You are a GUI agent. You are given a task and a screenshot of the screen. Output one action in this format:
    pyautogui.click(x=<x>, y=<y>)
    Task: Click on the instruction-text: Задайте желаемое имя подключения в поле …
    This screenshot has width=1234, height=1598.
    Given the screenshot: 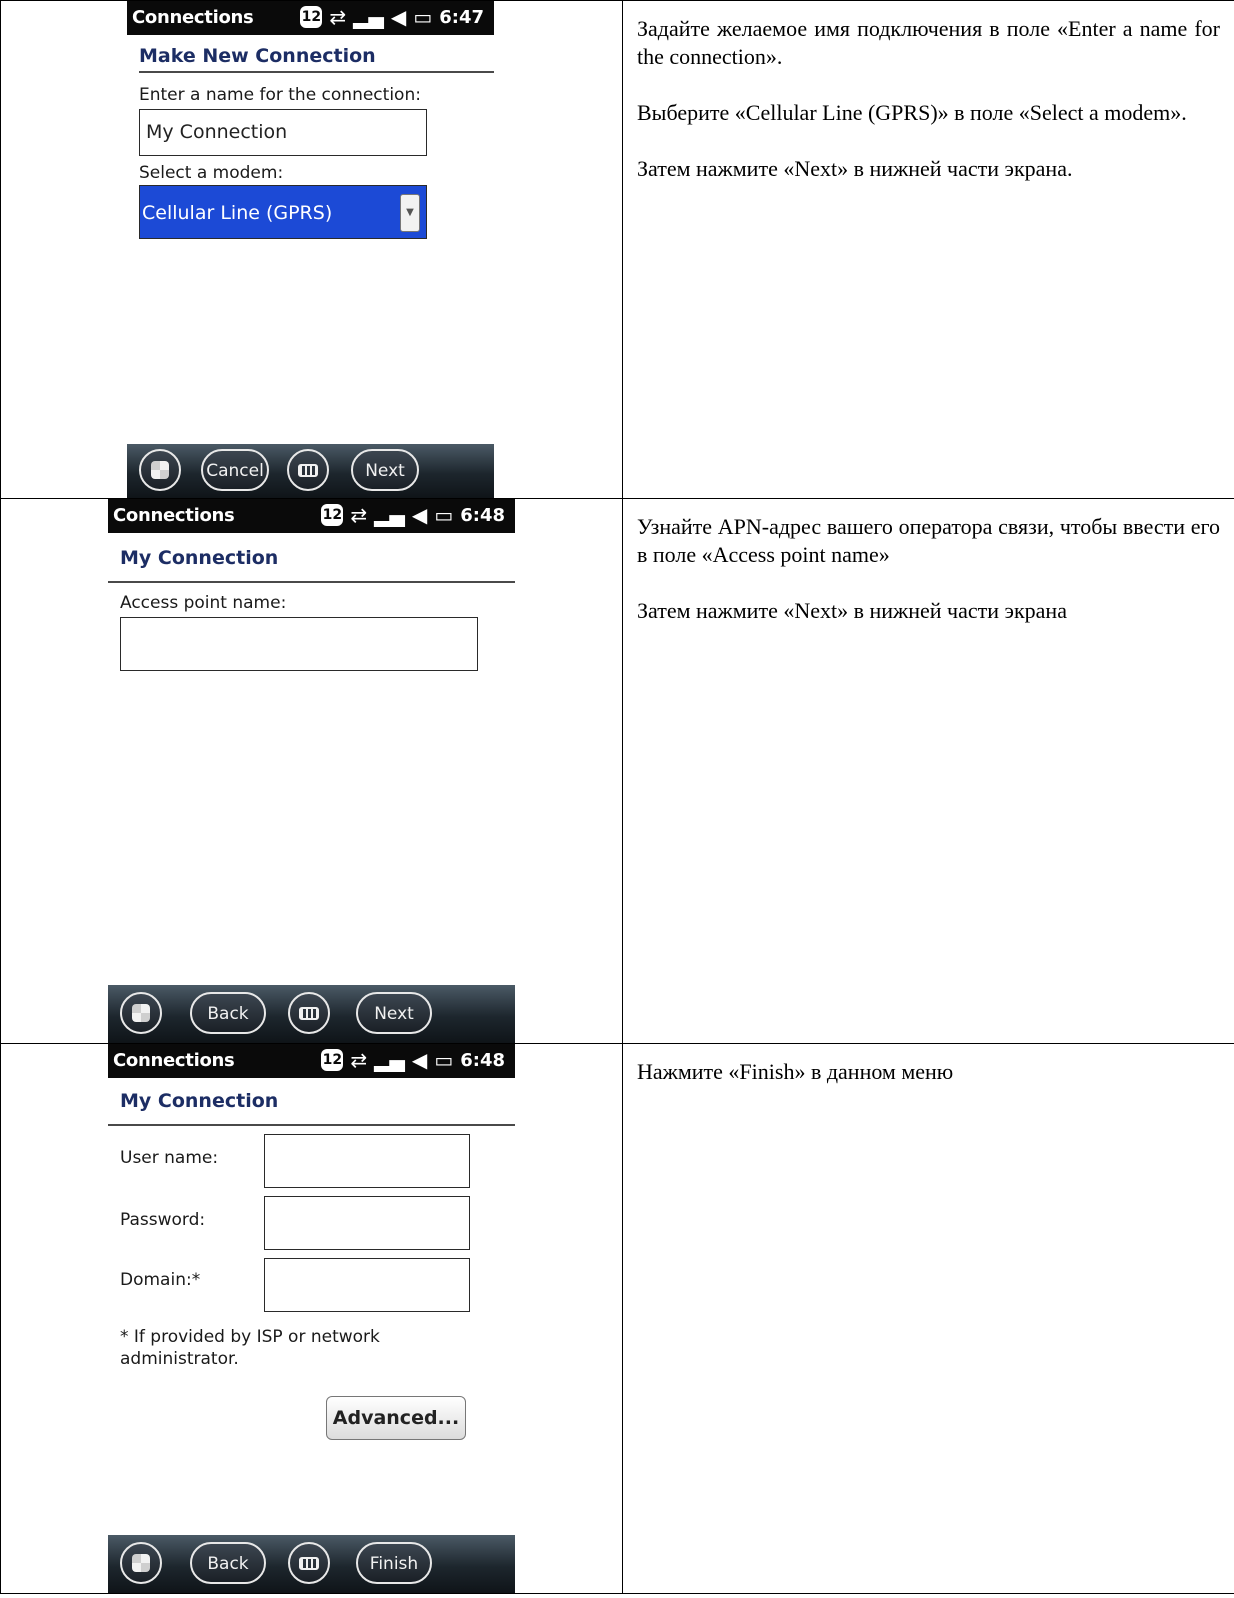 What is the action you would take?
    pyautogui.click(x=928, y=92)
    